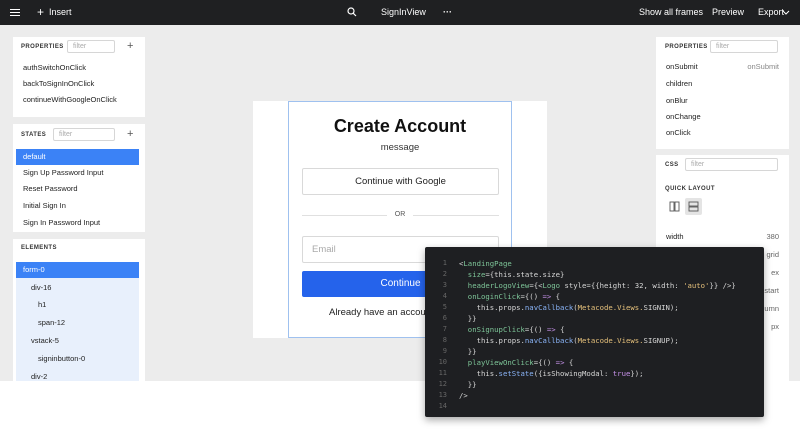  What do you see at coordinates (29, 305) in the screenshot?
I see `element-item: h1` at bounding box center [29, 305].